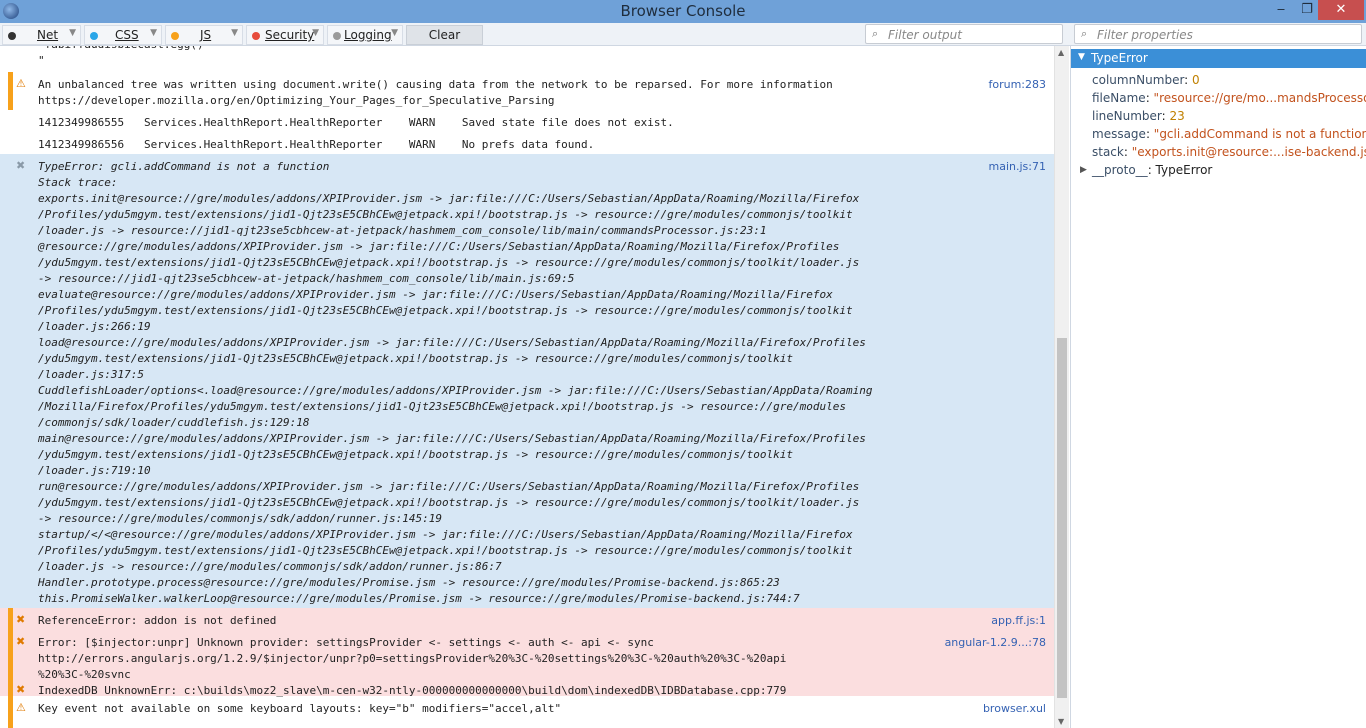  I want to click on filter-net-button: Net ▼, so click(41, 35).